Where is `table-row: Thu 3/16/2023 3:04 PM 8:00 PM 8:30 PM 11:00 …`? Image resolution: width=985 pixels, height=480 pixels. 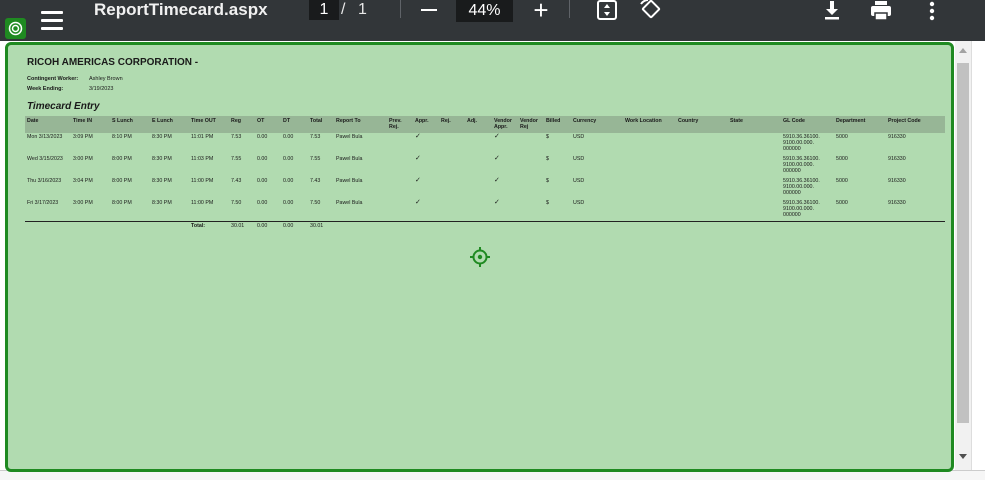 table-row: Thu 3/16/2023 3:04 PM 8:00 PM 8:30 PM 11:00 … is located at coordinates (485, 188).